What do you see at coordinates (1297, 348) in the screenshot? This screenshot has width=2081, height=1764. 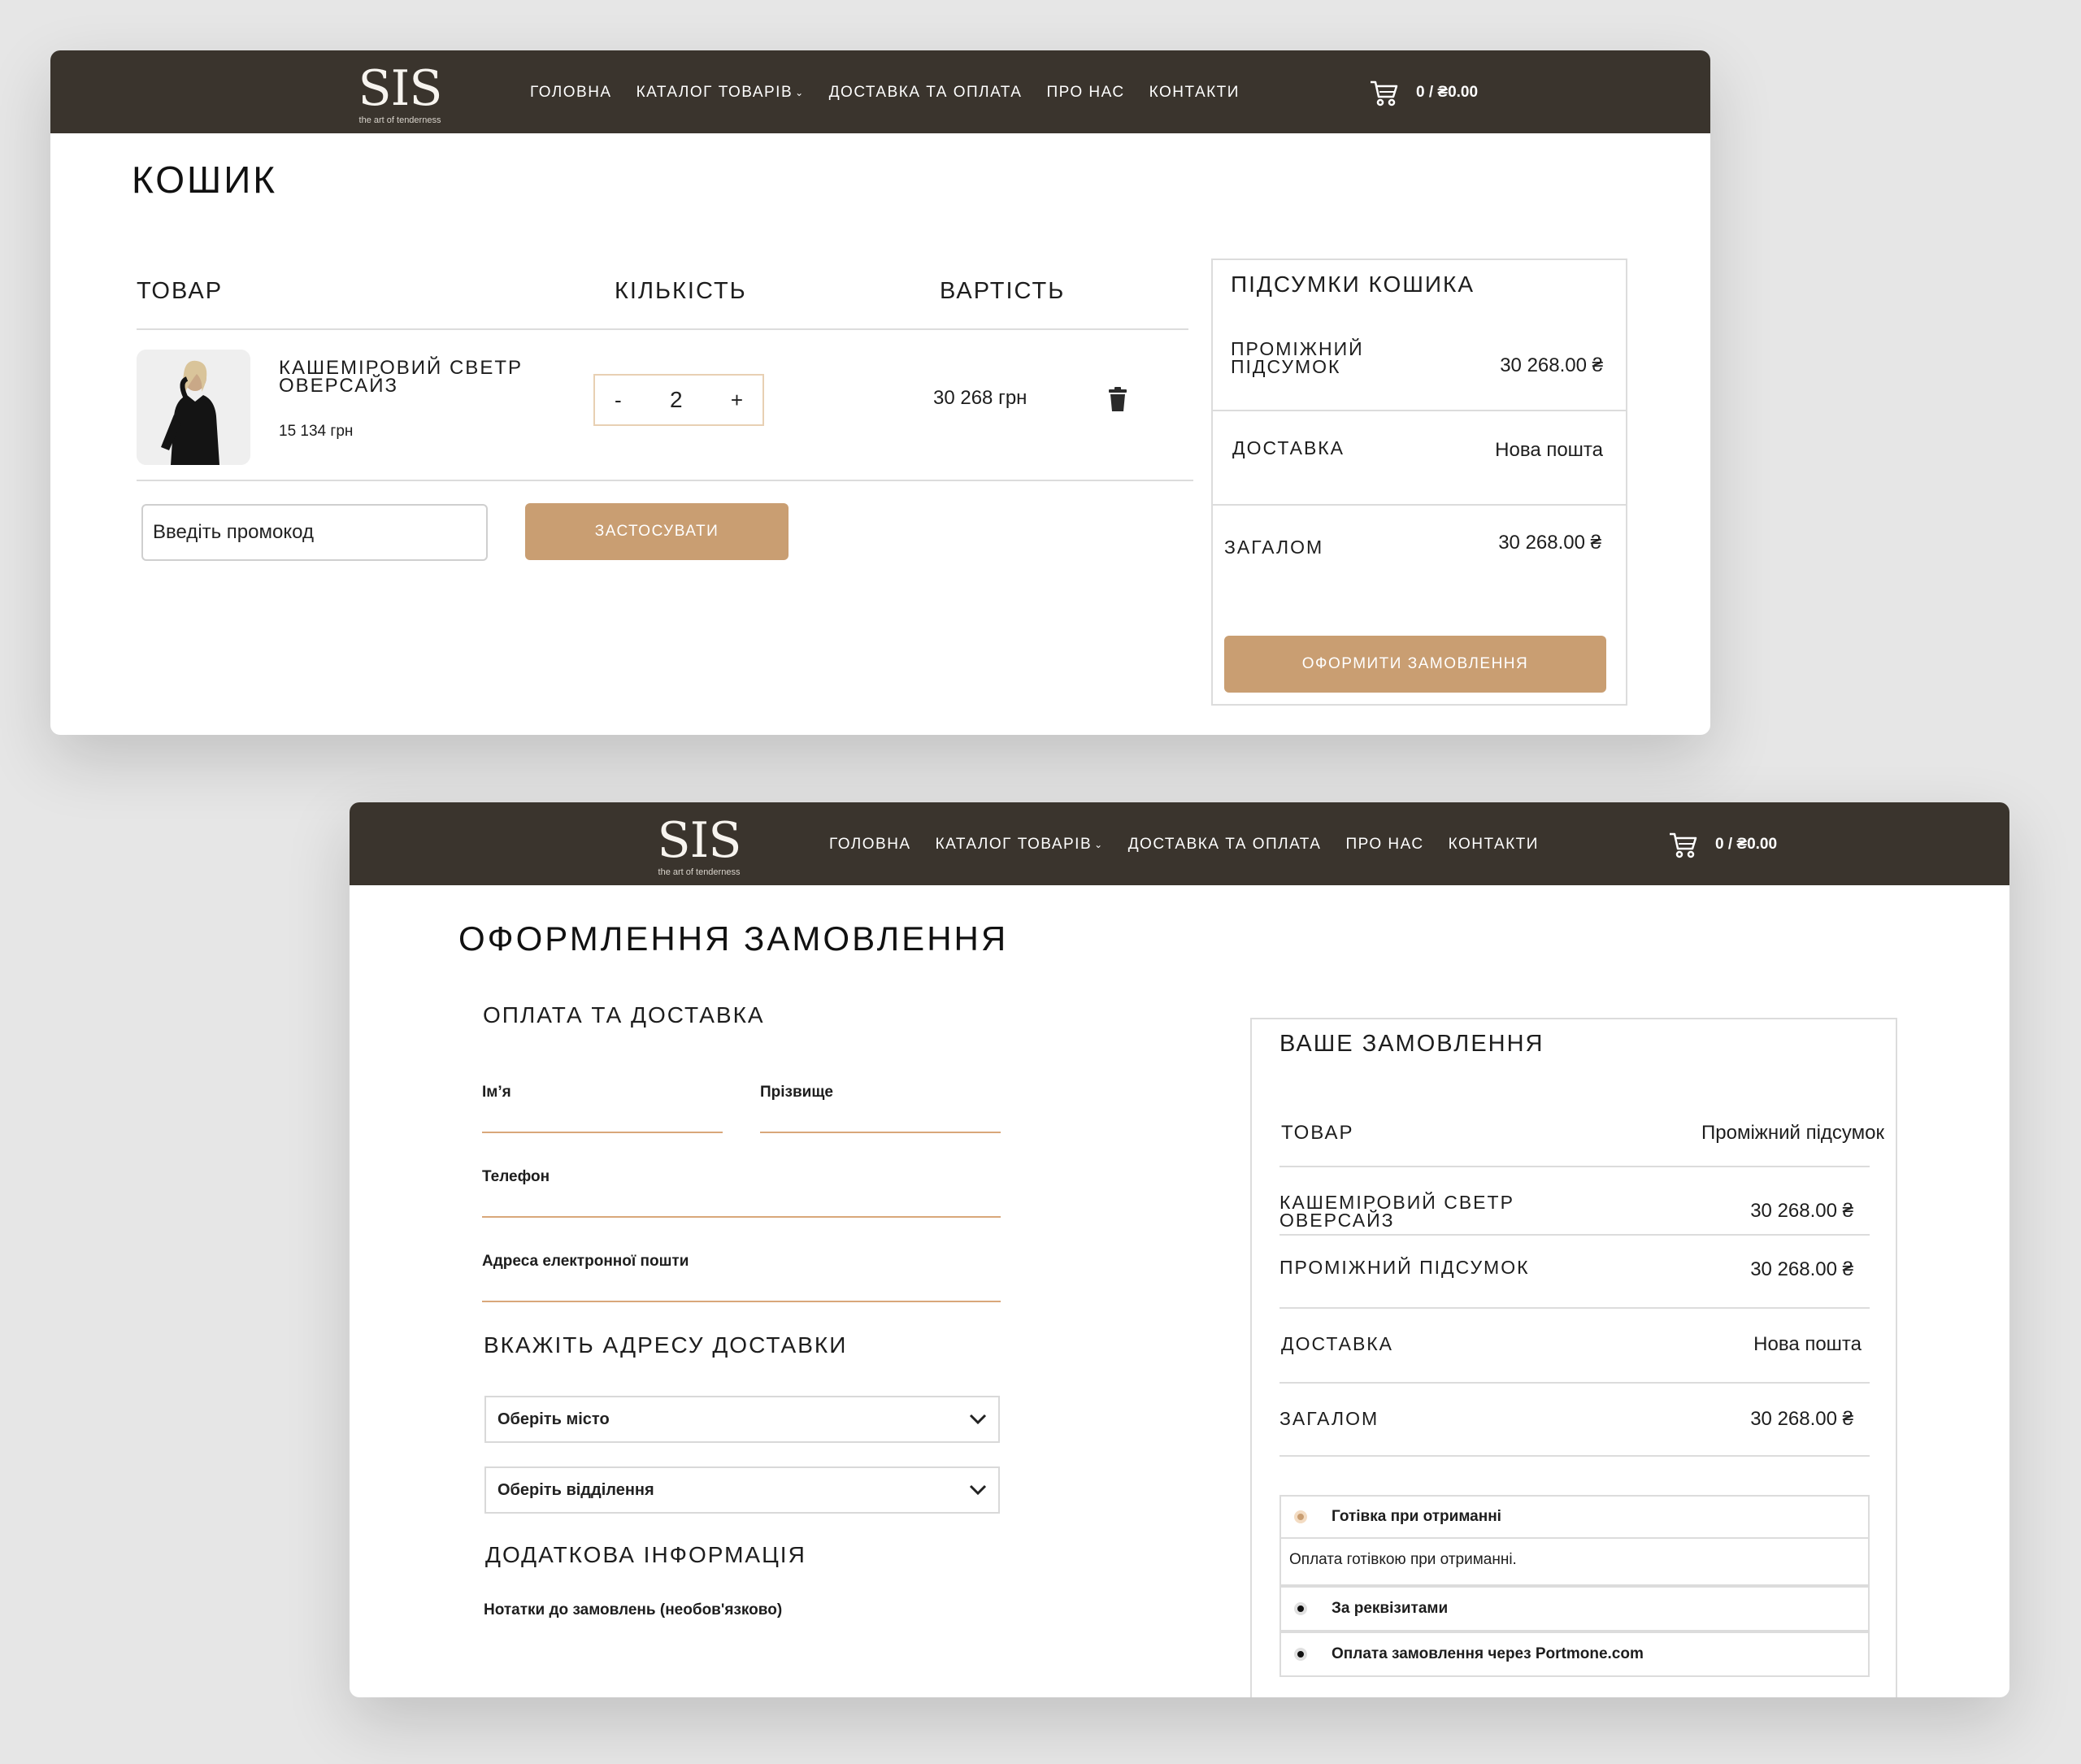 I see `subtotal-label-line1: ПРОМІЖНИЙ` at bounding box center [1297, 348].